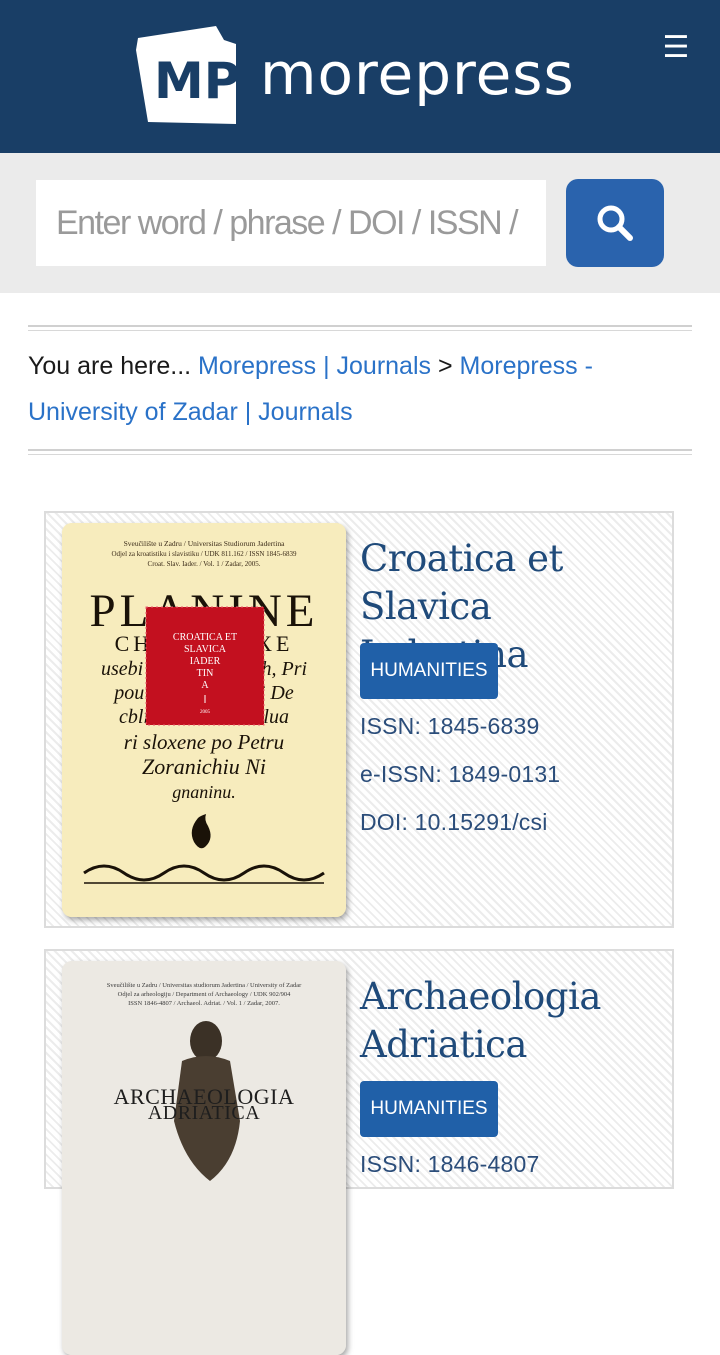  I want to click on cover-red-label: TIN, so click(205, 673).